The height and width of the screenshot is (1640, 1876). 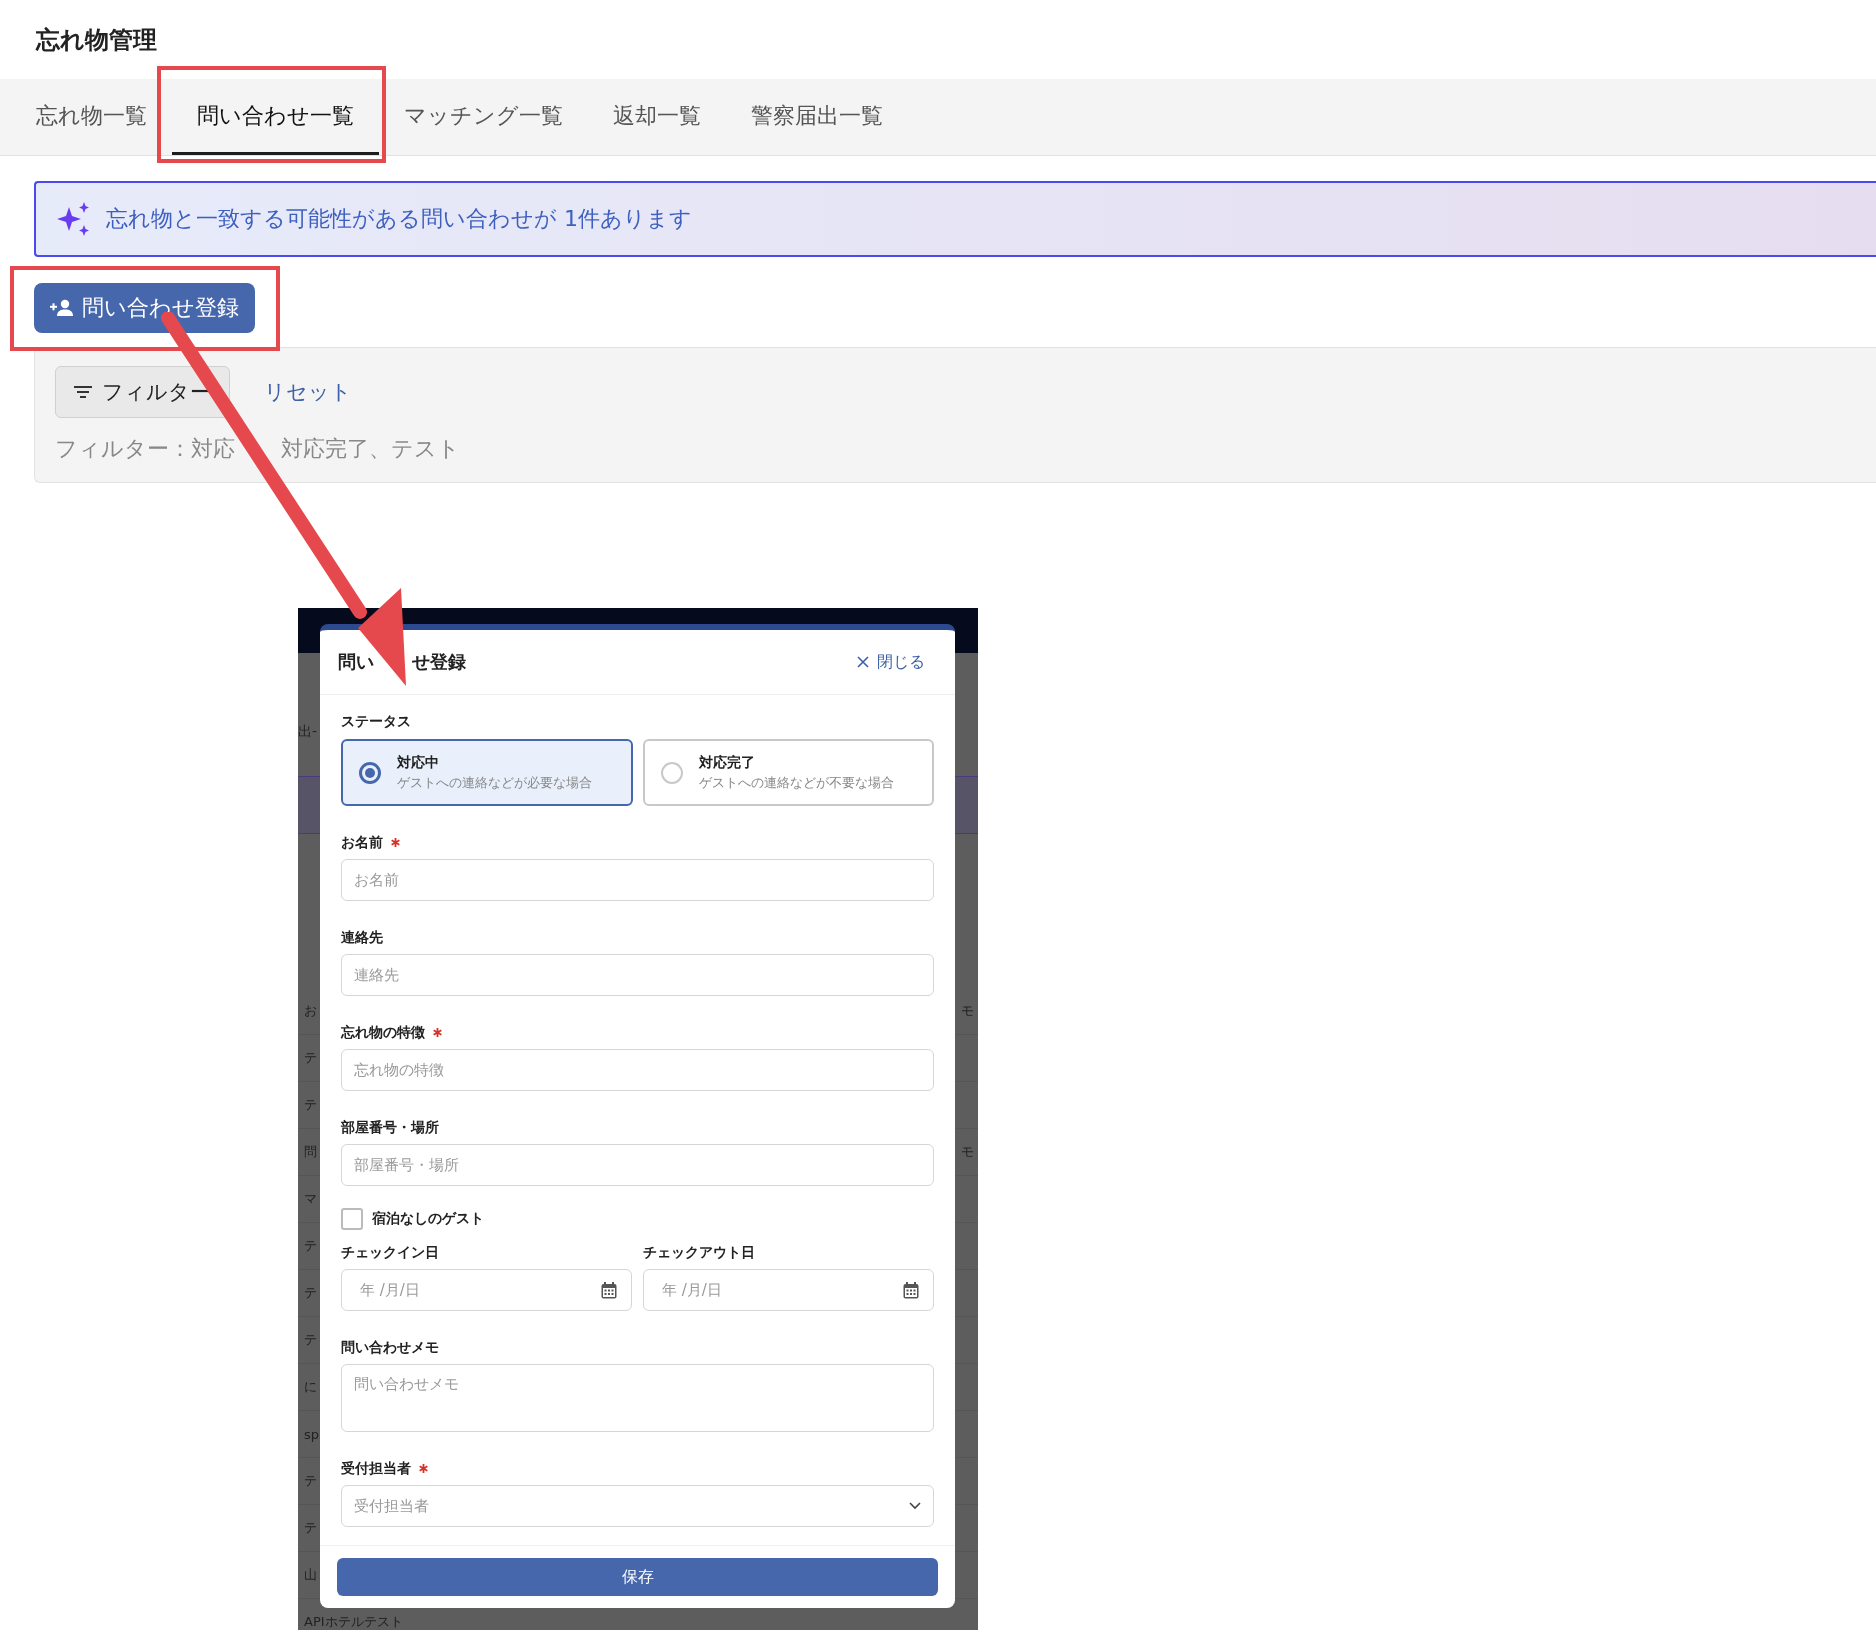 What do you see at coordinates (637, 1398) in the screenshot?
I see `memo-field: 問い合わせメモ` at bounding box center [637, 1398].